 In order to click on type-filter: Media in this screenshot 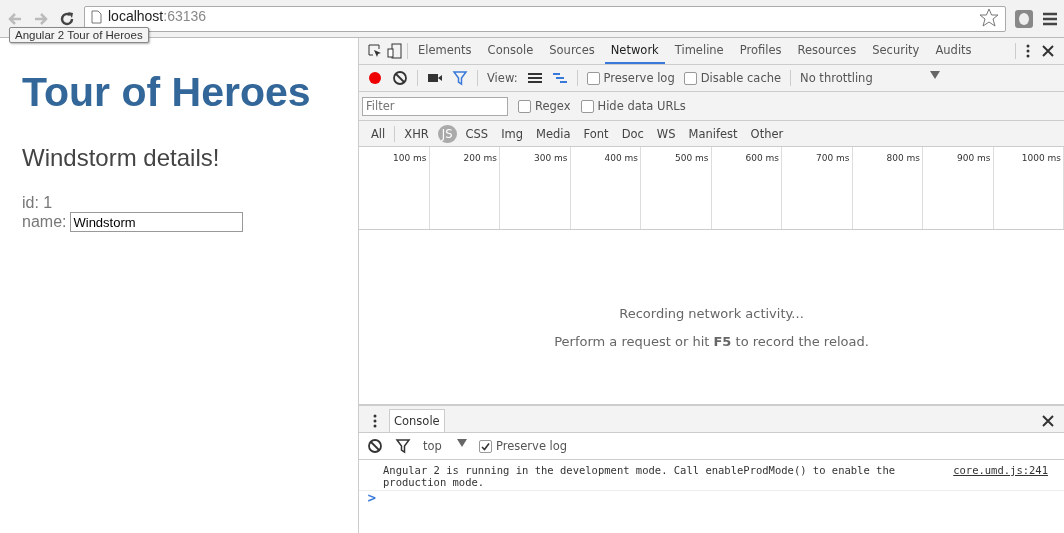, I will do `click(553, 133)`.